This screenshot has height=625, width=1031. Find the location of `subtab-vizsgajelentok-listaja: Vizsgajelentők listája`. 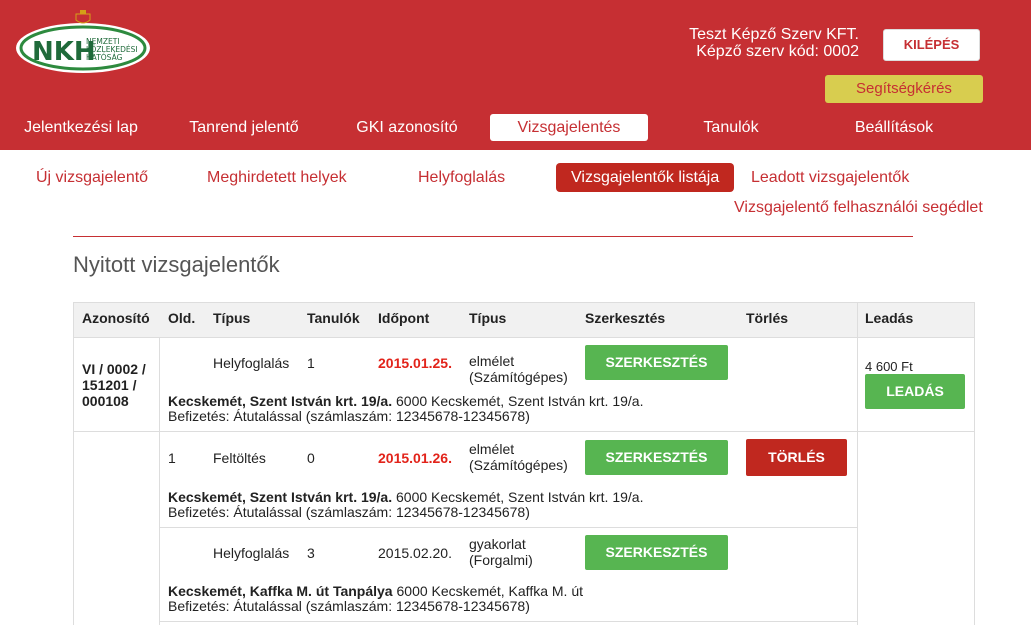

subtab-vizsgajelentok-listaja: Vizsgajelentők listája is located at coordinates (645, 177).